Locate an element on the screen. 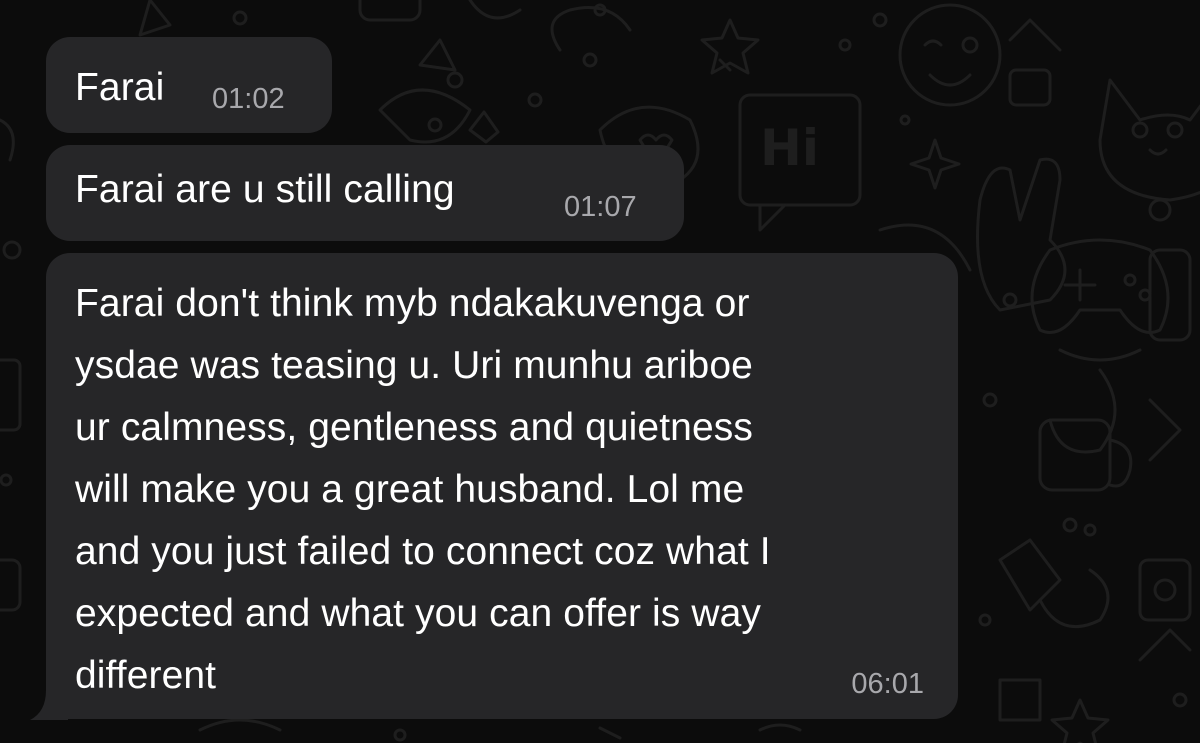  message-bubble: Farai are u still calling 01:07 is located at coordinates (365, 193).